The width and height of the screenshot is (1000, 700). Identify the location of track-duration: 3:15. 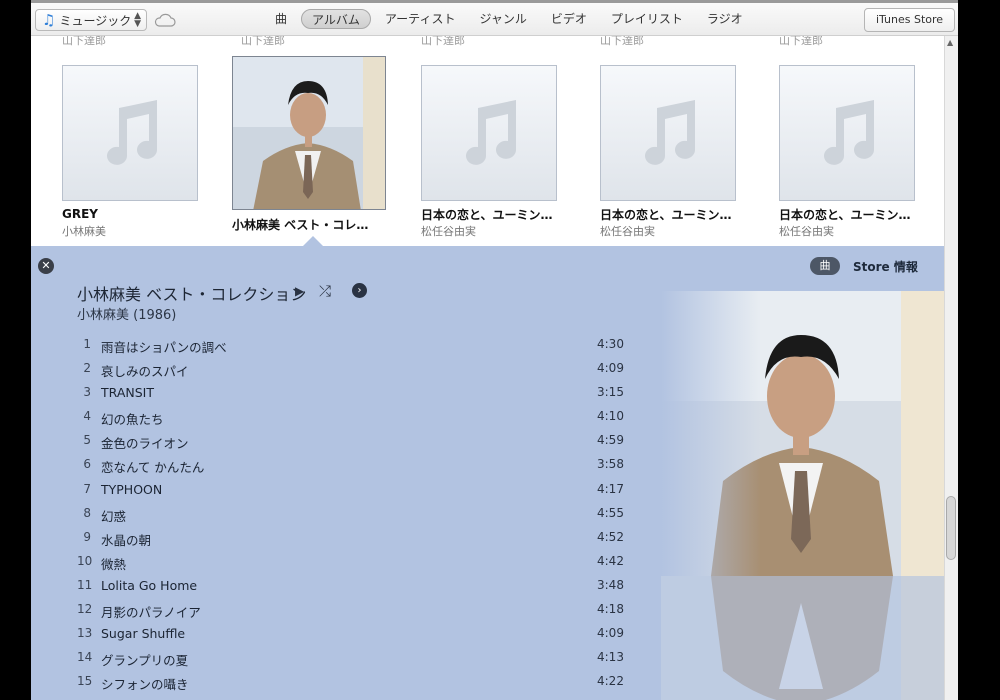
(610, 392).